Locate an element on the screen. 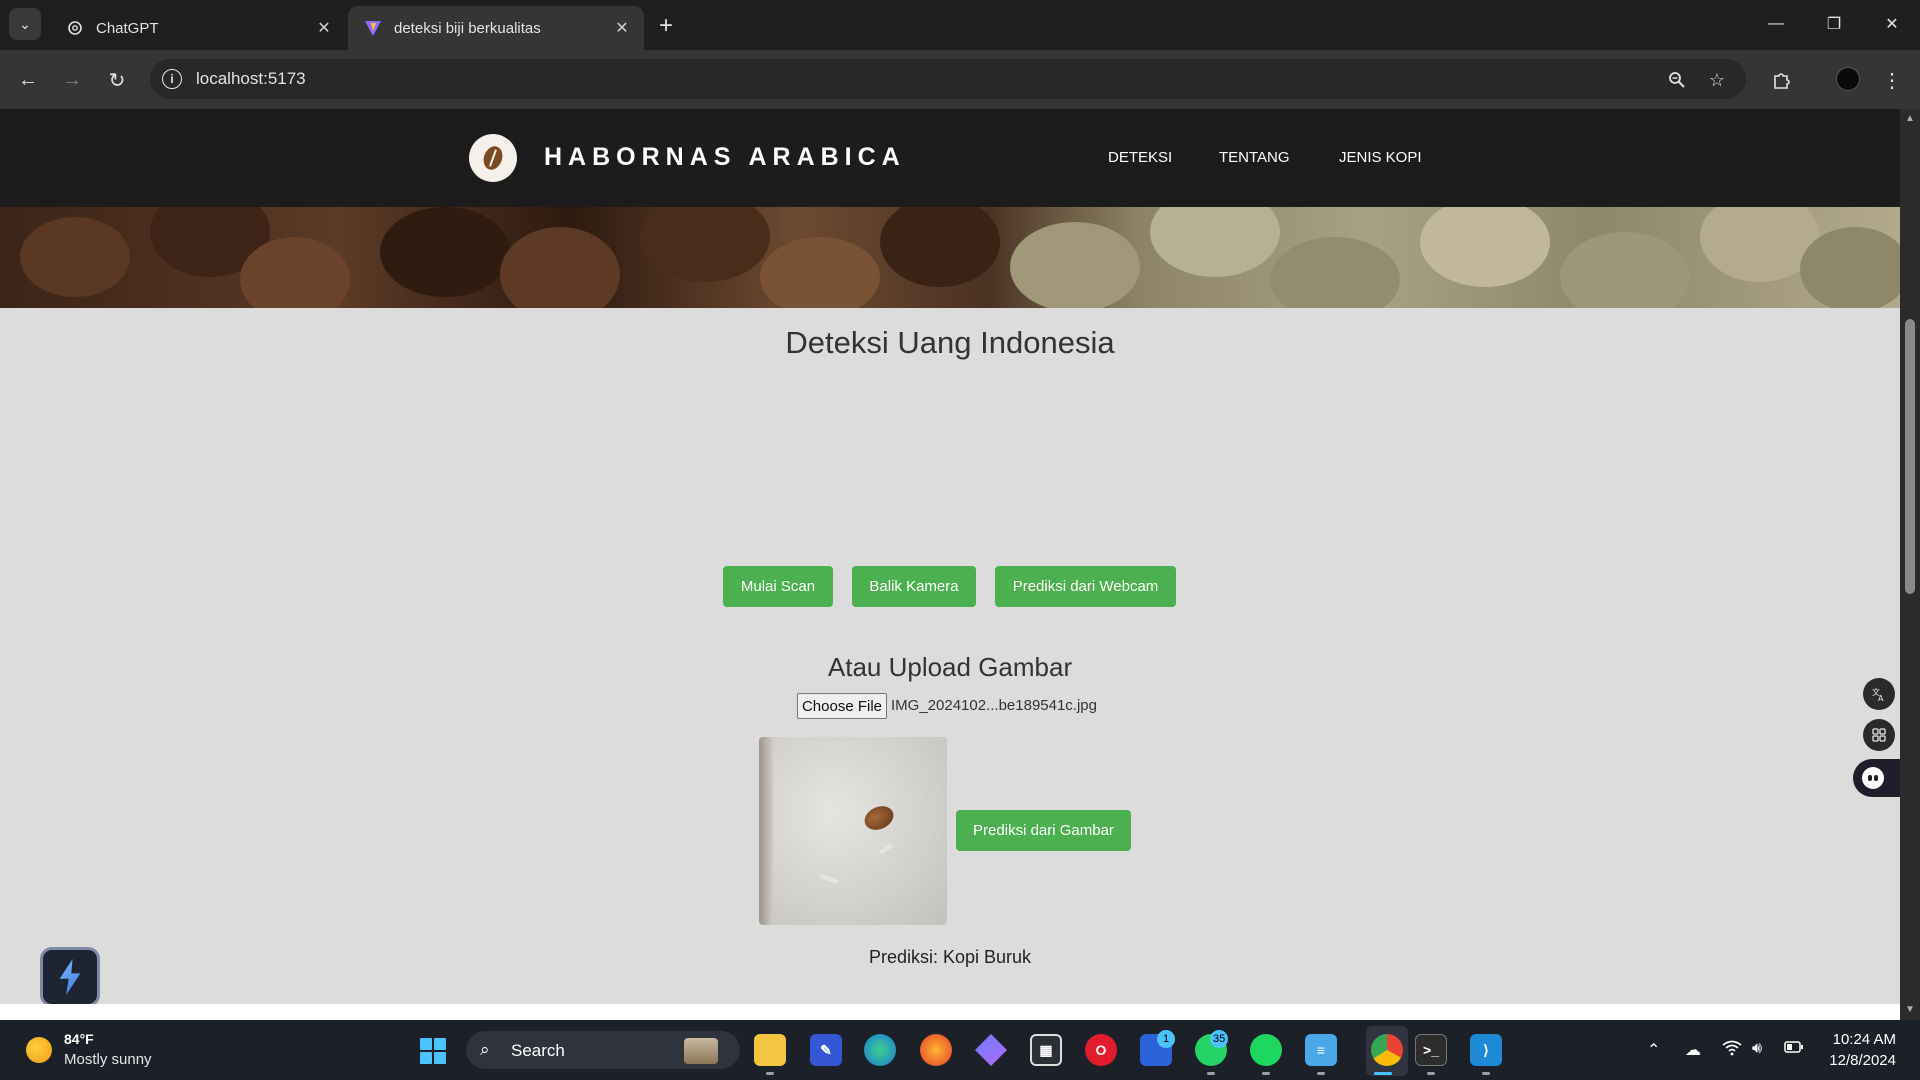  prediction-result: Prediksi: Kopi Buruk is located at coordinates (950, 957).